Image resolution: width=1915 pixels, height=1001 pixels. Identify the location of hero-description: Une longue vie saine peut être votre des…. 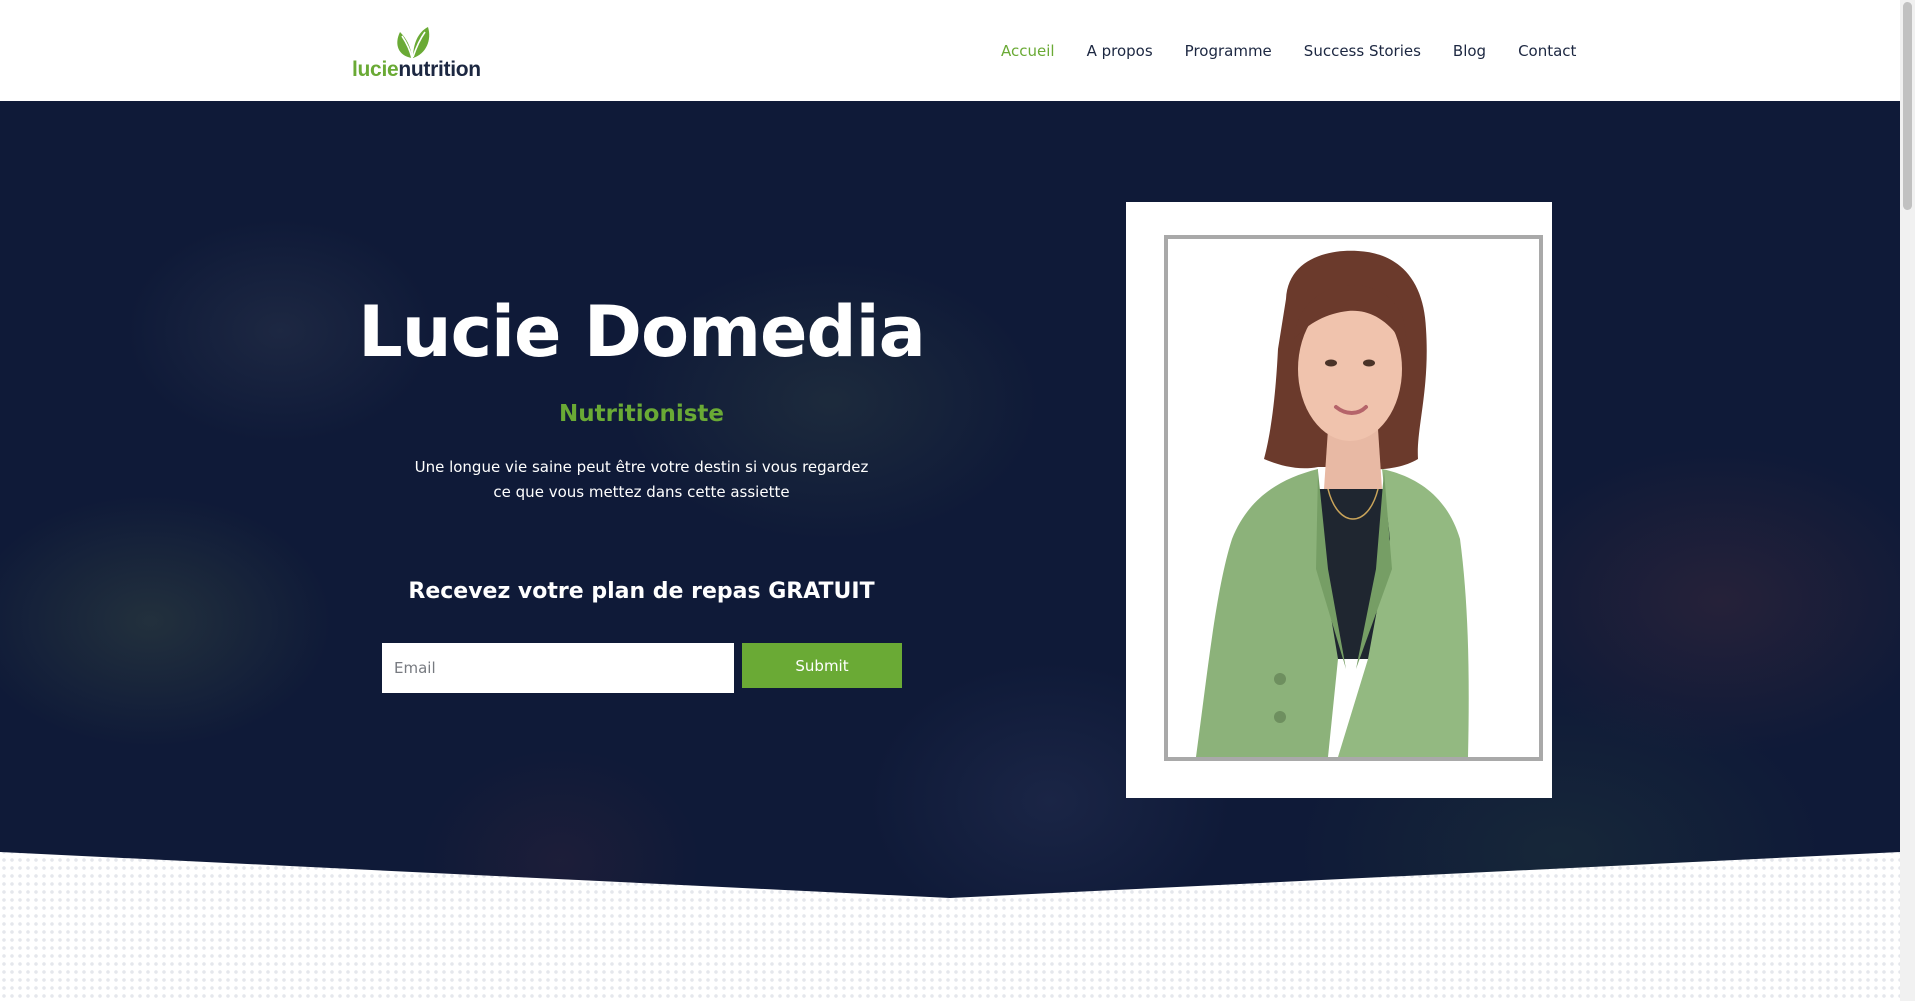
(641, 479).